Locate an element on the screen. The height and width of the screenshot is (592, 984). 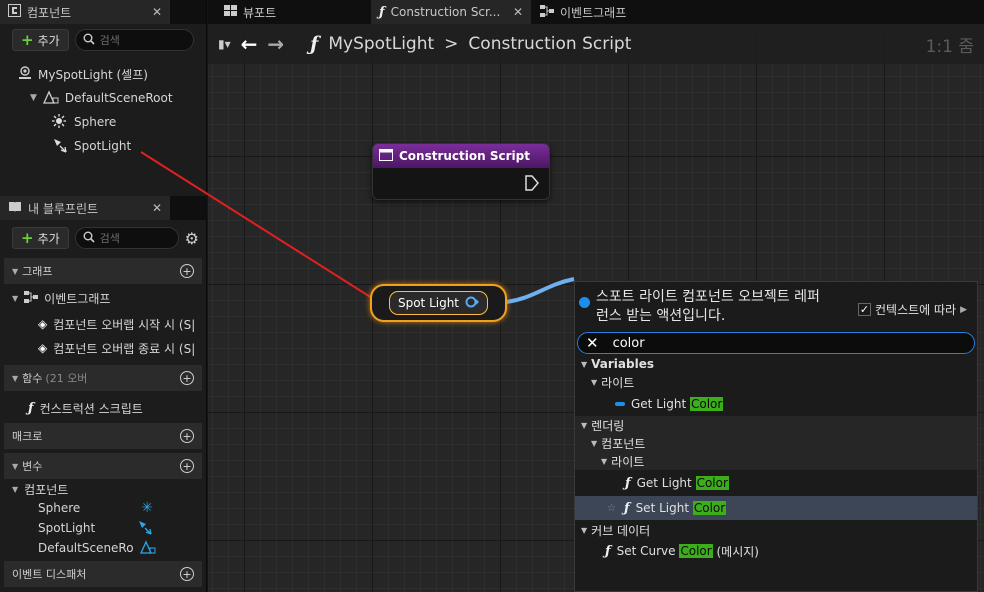
category-curve-data: ▼ 커브 데이터 is located at coordinates (776, 530).